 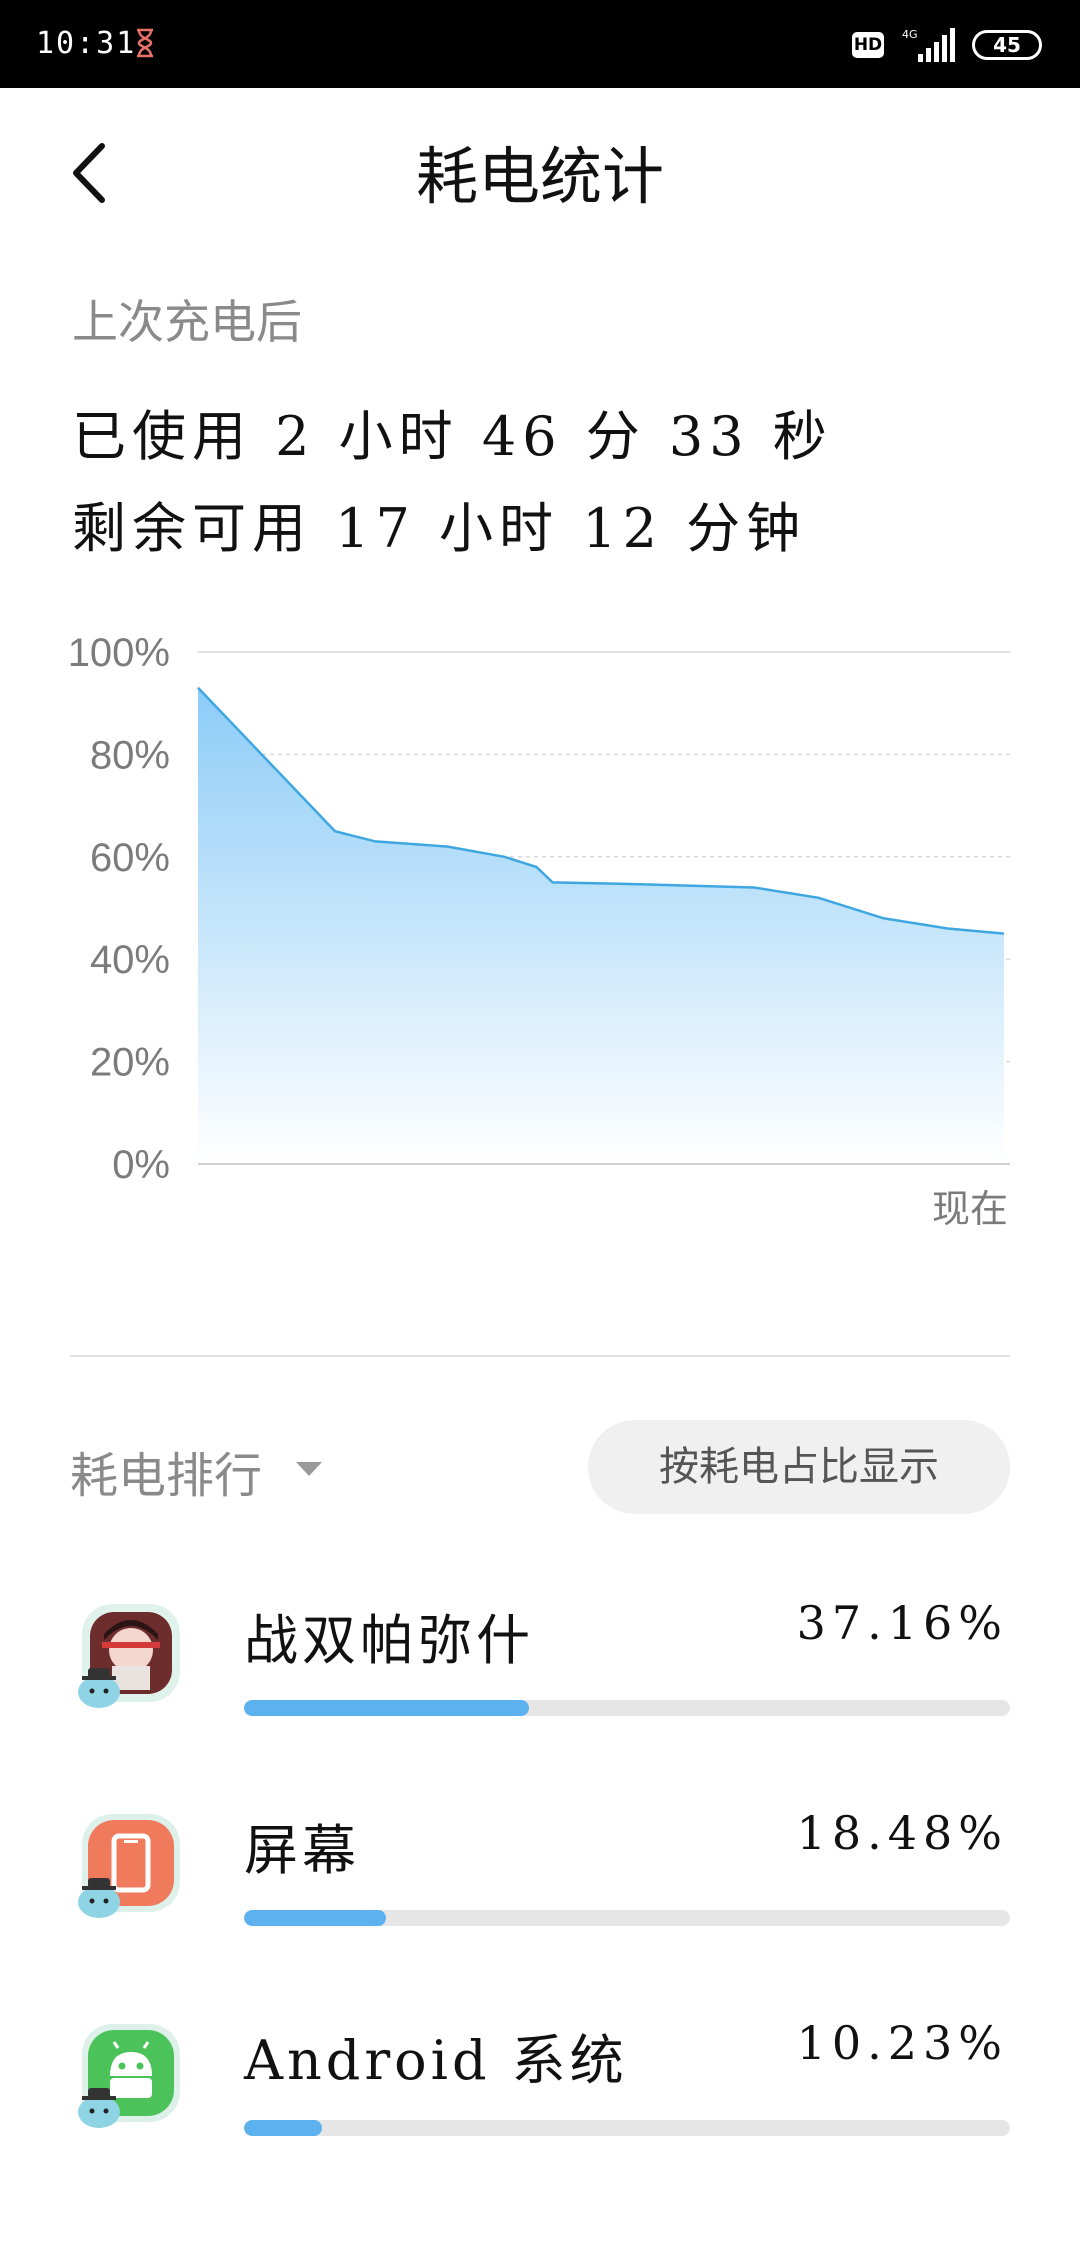 I want to click on app-header: 耗电统计, so click(x=540, y=168).